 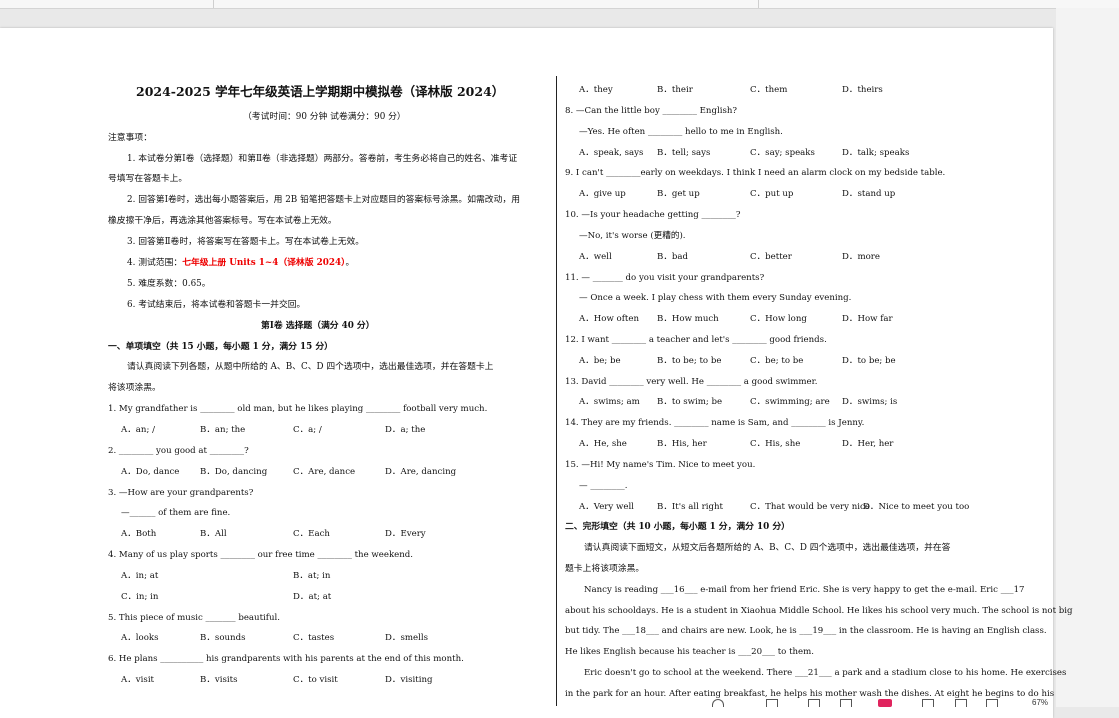 What do you see at coordinates (605, 569) in the screenshot?
I see `section2-instruction: 题卡上将该项涂黑。` at bounding box center [605, 569].